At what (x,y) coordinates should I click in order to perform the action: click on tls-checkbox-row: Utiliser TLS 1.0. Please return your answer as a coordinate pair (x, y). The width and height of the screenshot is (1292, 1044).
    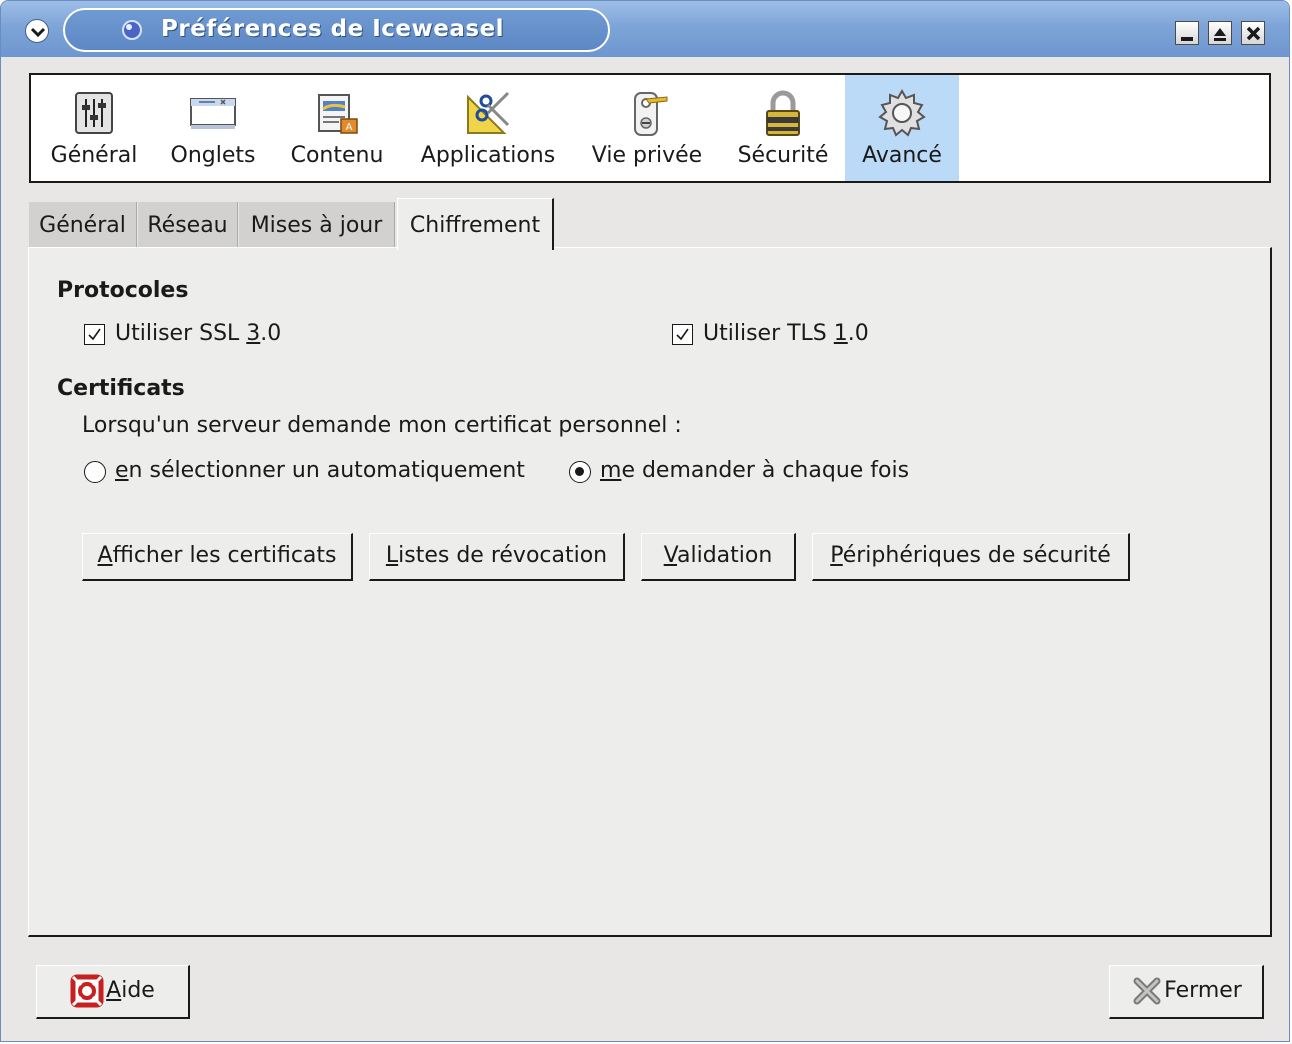
    Looking at the image, I should click on (792, 336).